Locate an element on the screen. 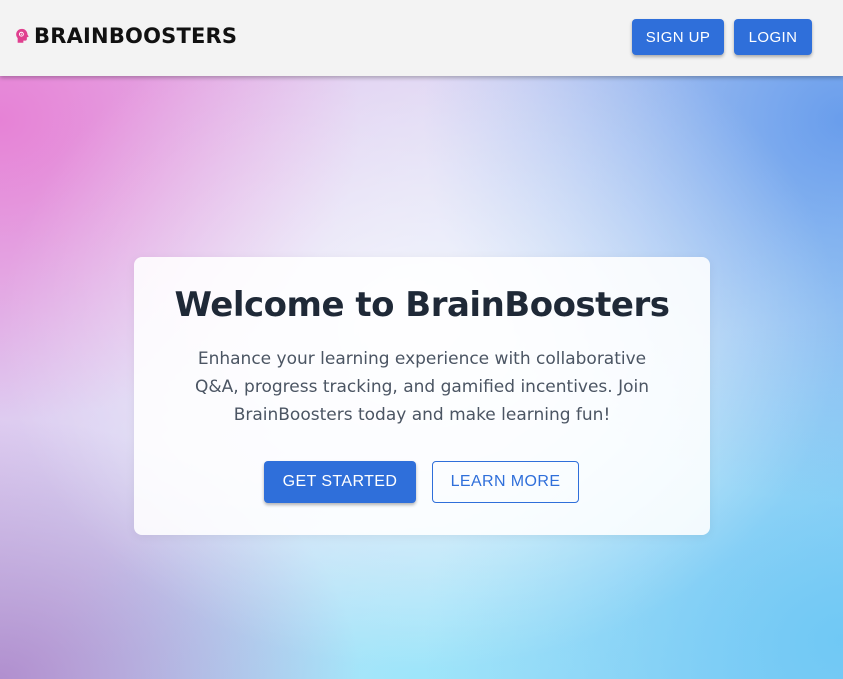 The image size is (843, 679). hero-title: Welcome to BrainBoosters is located at coordinates (422, 305).